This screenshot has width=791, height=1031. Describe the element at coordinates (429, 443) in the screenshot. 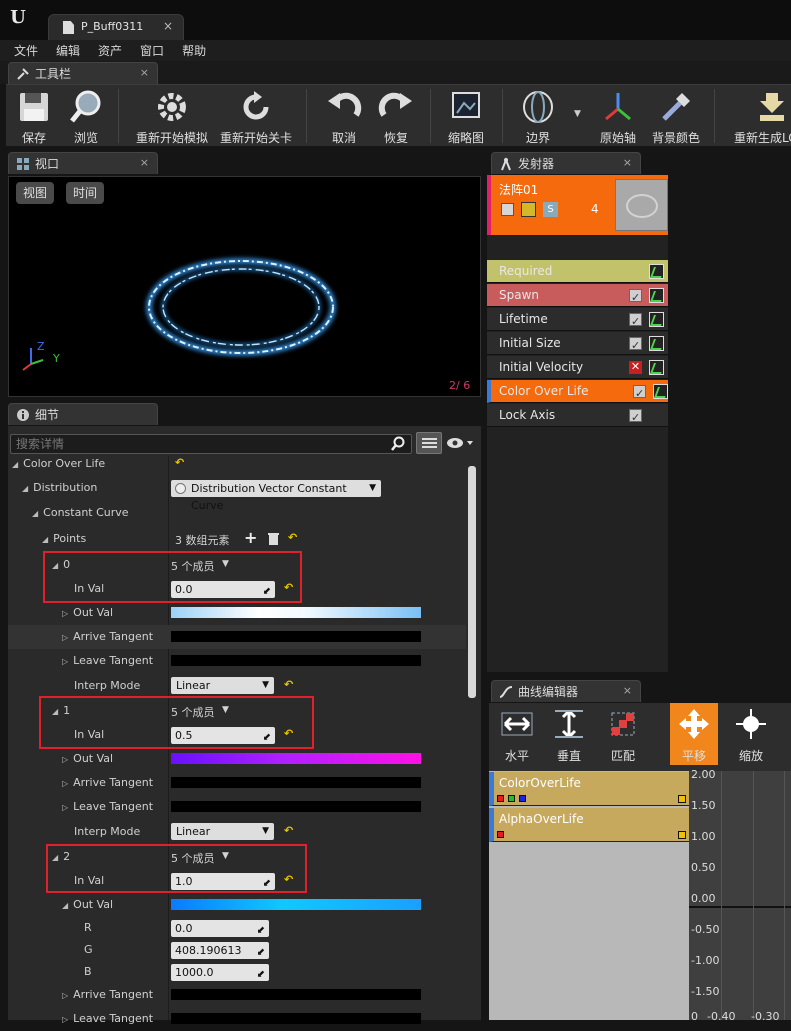

I see `list-view-button` at that location.